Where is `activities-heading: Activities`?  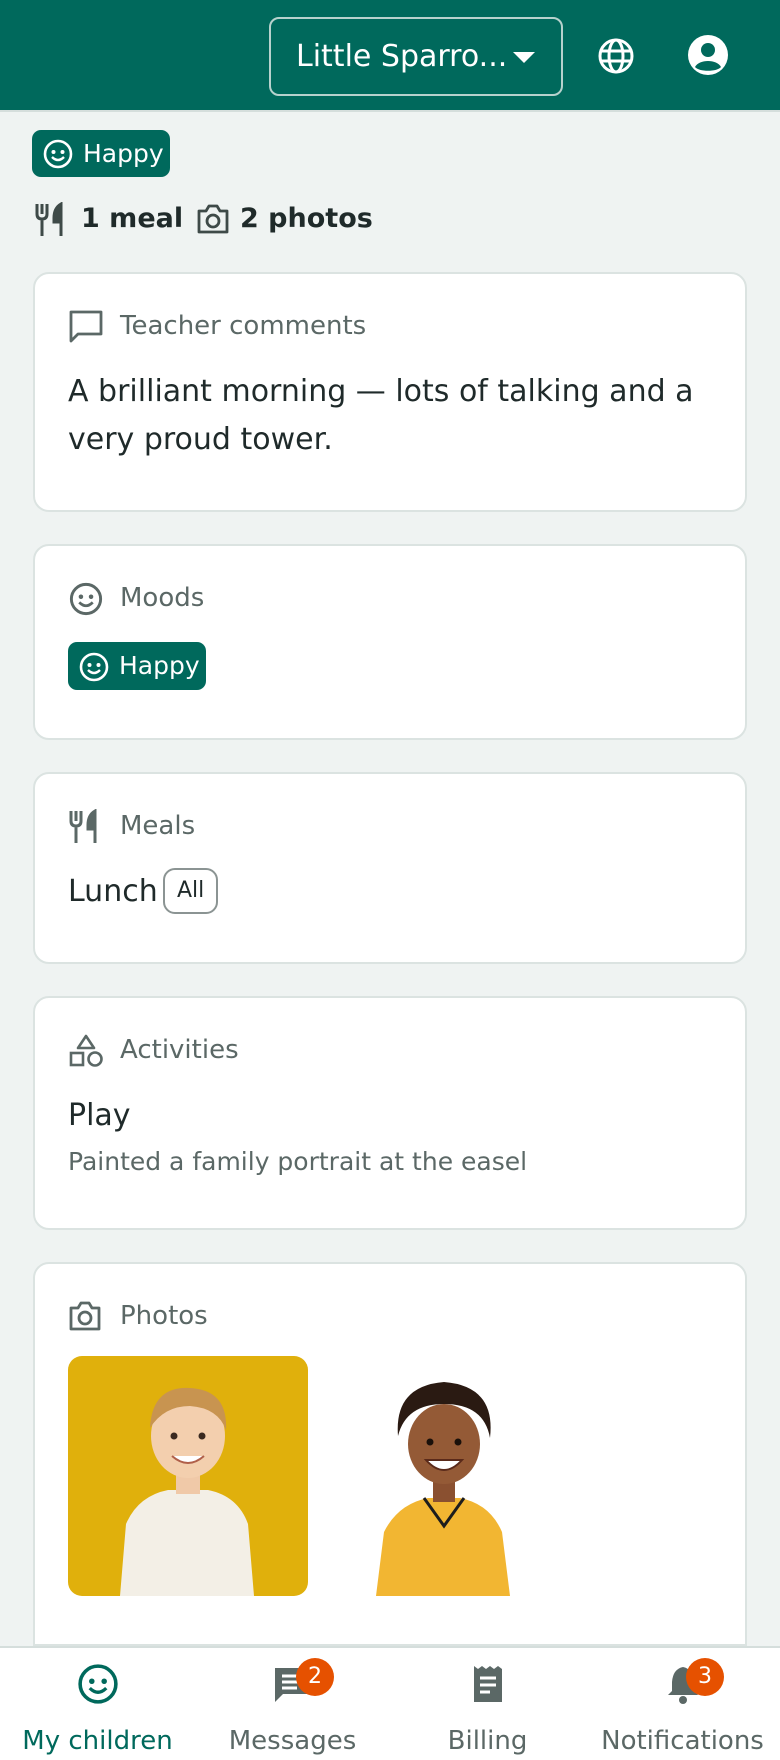
activities-heading: Activities is located at coordinates (179, 1050).